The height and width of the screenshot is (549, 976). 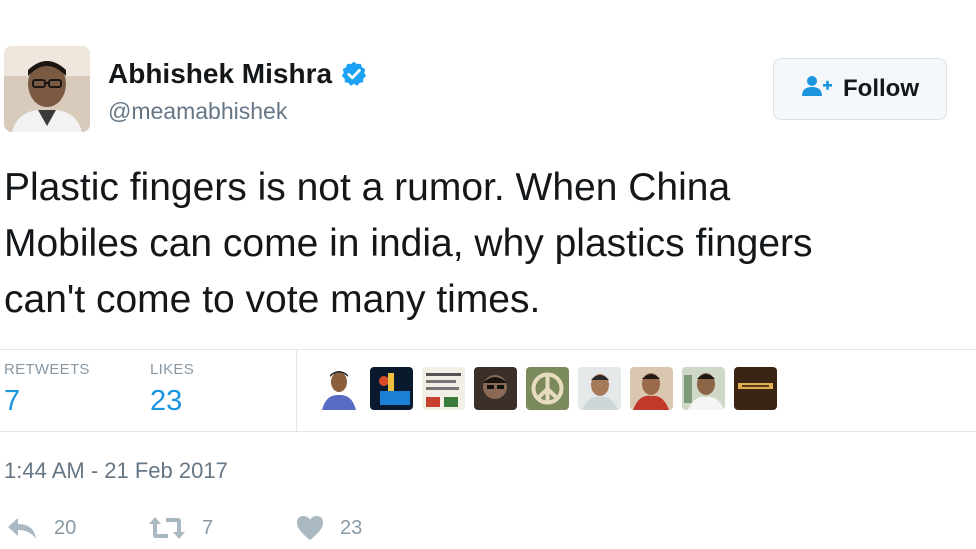 What do you see at coordinates (881, 88) in the screenshot?
I see `follow-button-label: Follow` at bounding box center [881, 88].